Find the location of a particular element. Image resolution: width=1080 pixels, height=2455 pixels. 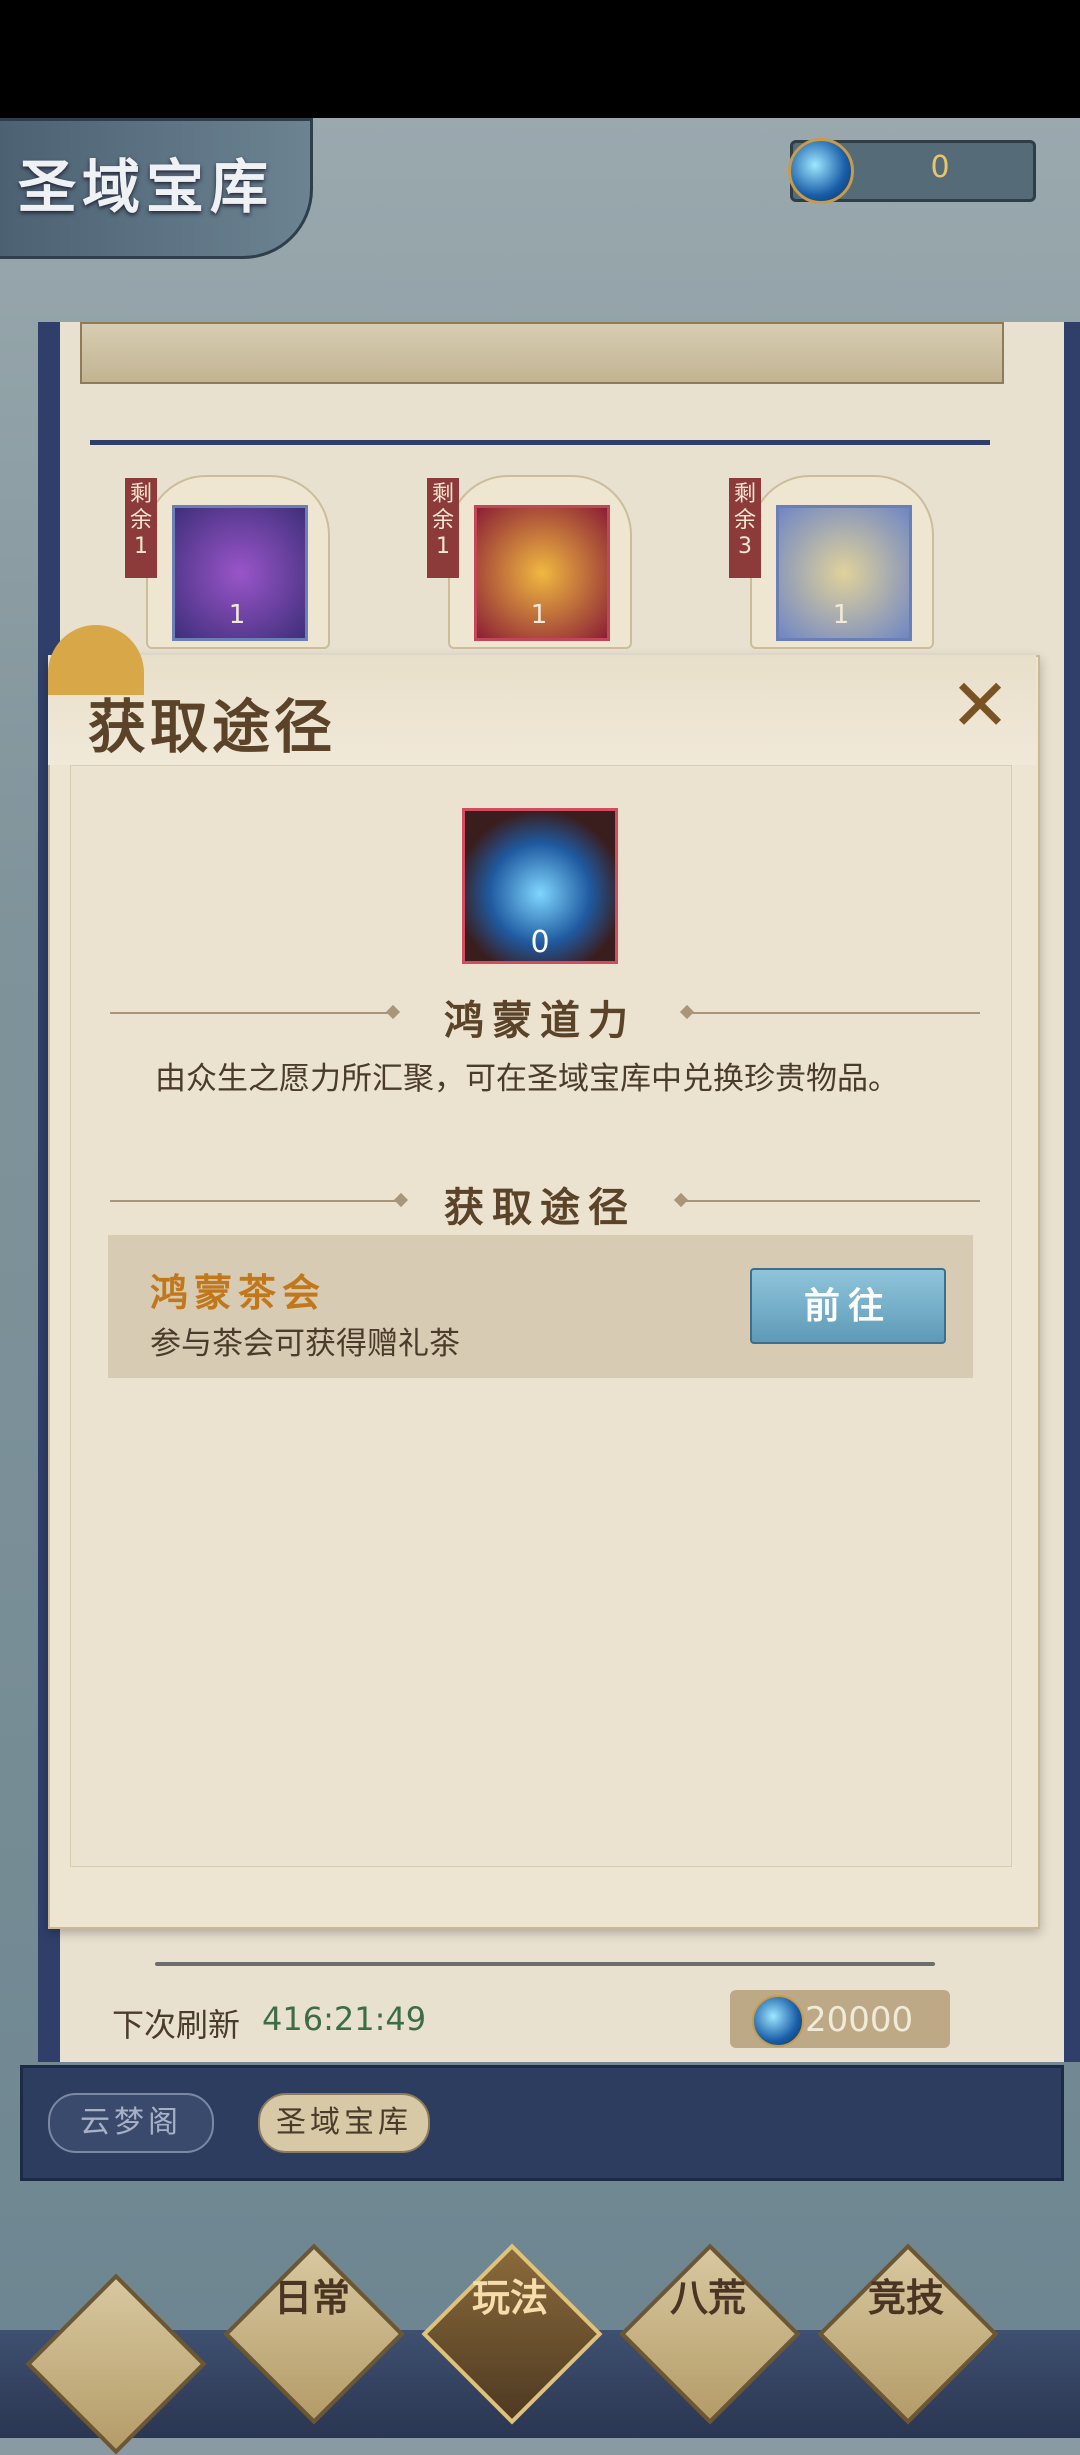

remaining-tag: 剩余 3 is located at coordinates (745, 528).